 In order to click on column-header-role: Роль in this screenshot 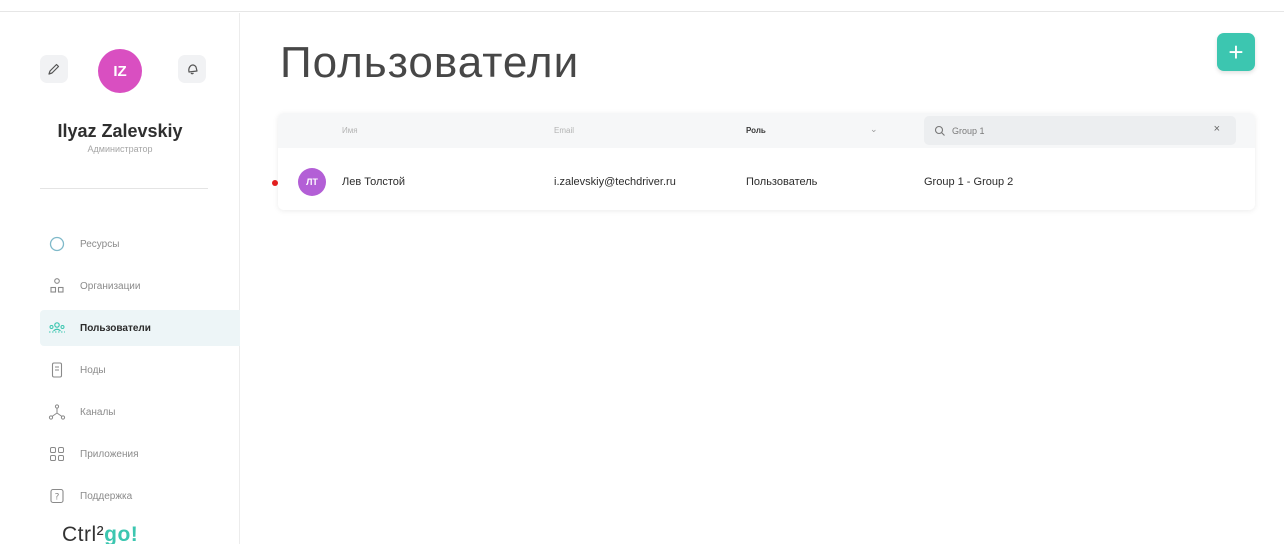, I will do `click(756, 130)`.